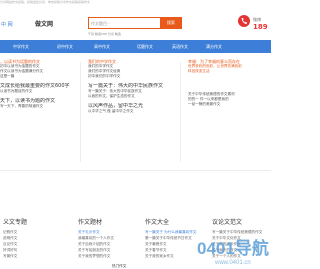 Image resolution: width=320 pixels, height=269 pixels. Describe the element at coordinates (229, 104) in the screenshot. I see `article-link: 一幼一静的美景作文` at that location.